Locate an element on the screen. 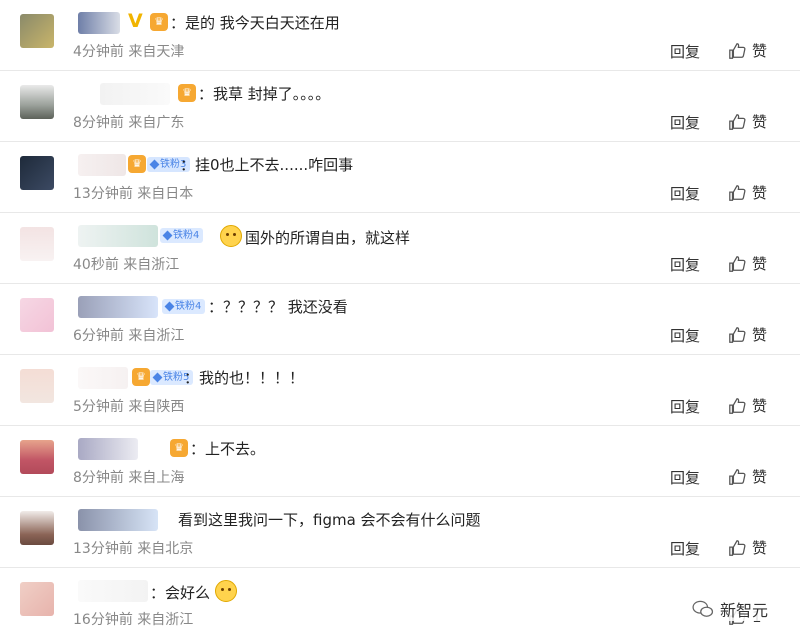 This screenshot has height=644, width=800. vip-icon: V is located at coordinates (135, 21).